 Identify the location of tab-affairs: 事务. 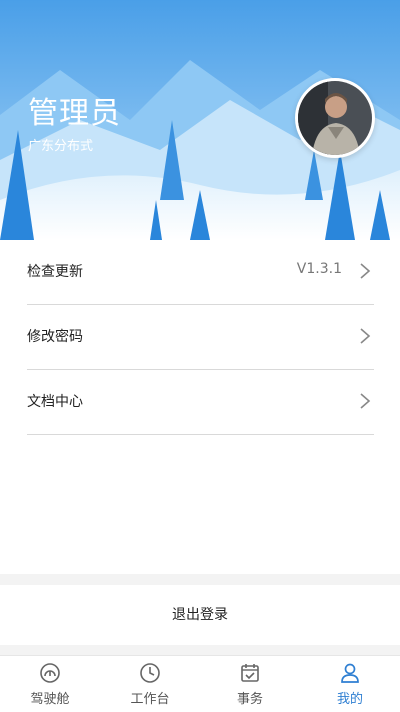
(250, 684).